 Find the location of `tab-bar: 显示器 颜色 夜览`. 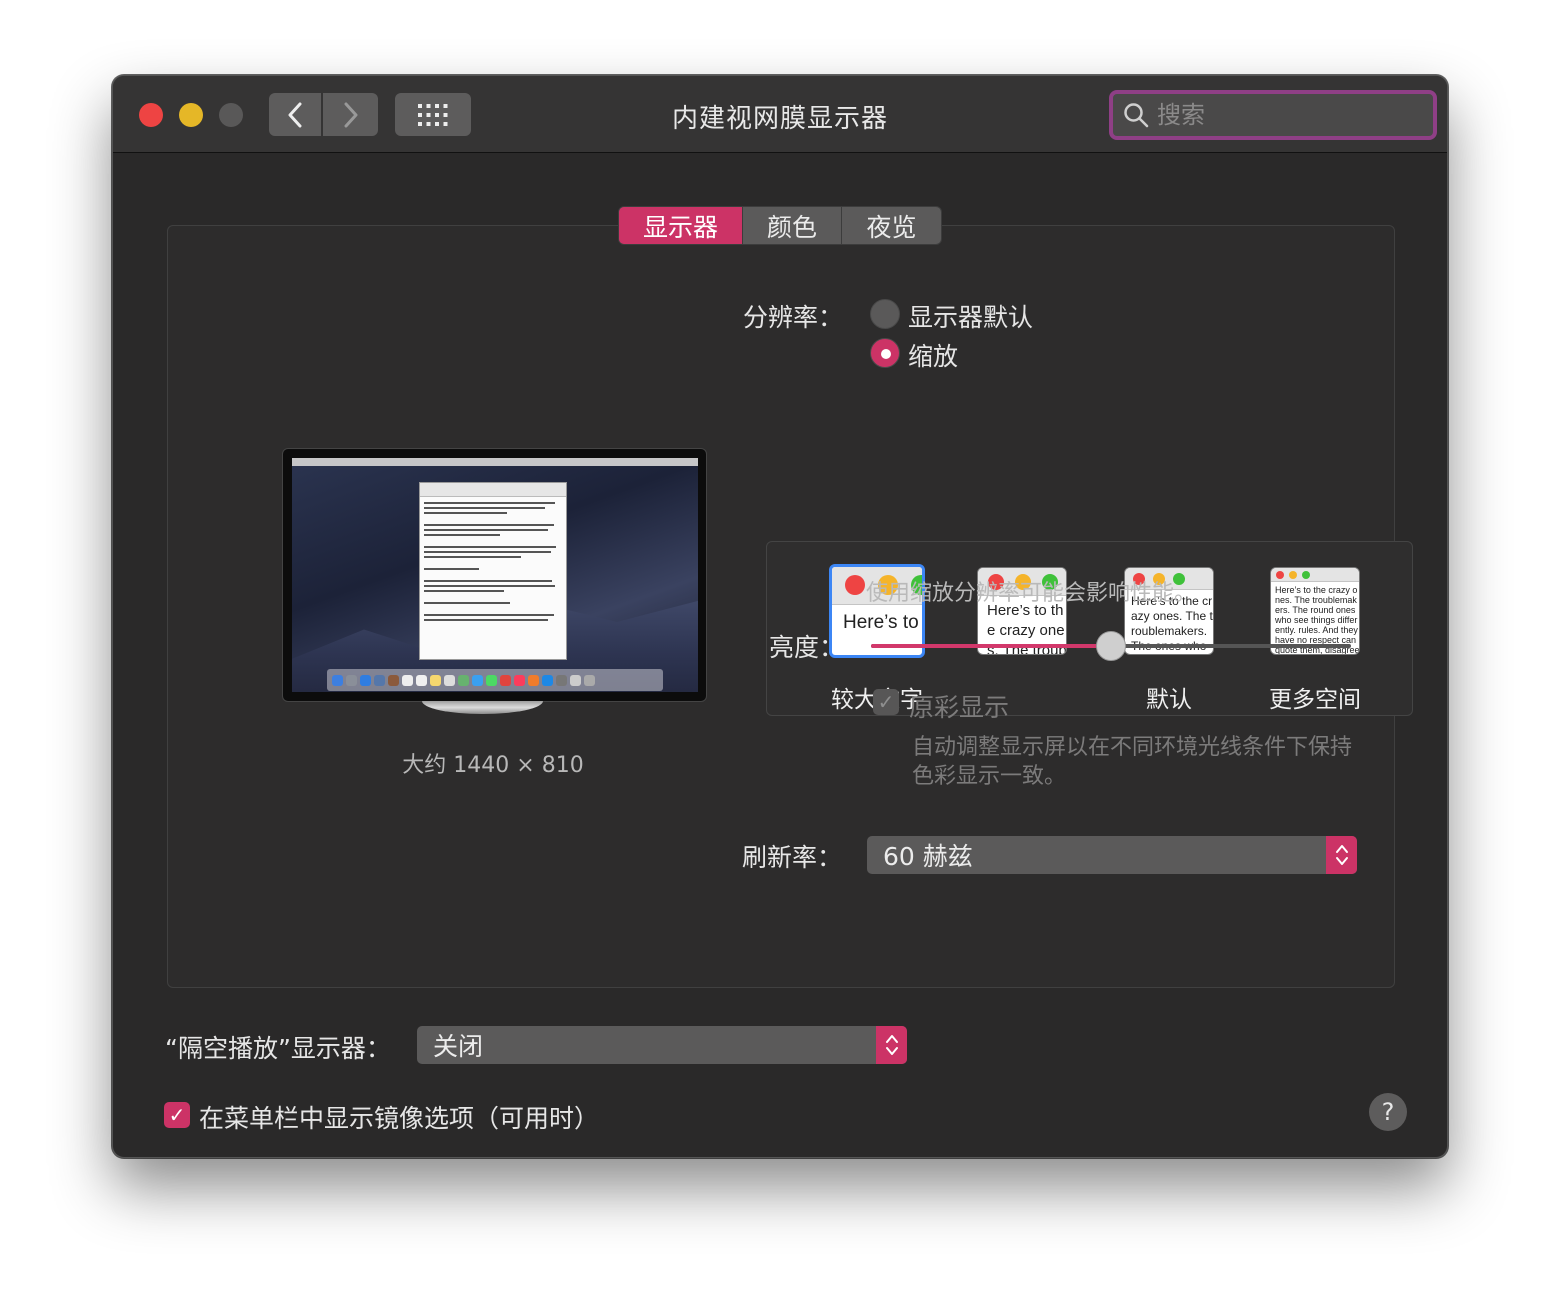

tab-bar: 显示器 颜色 夜览 is located at coordinates (780, 225).